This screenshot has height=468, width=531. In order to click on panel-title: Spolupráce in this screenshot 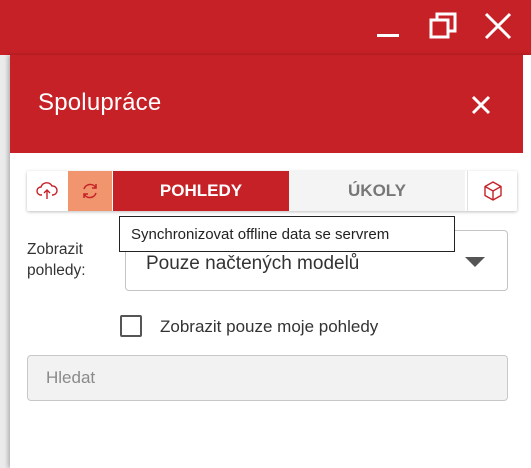, I will do `click(100, 102)`.